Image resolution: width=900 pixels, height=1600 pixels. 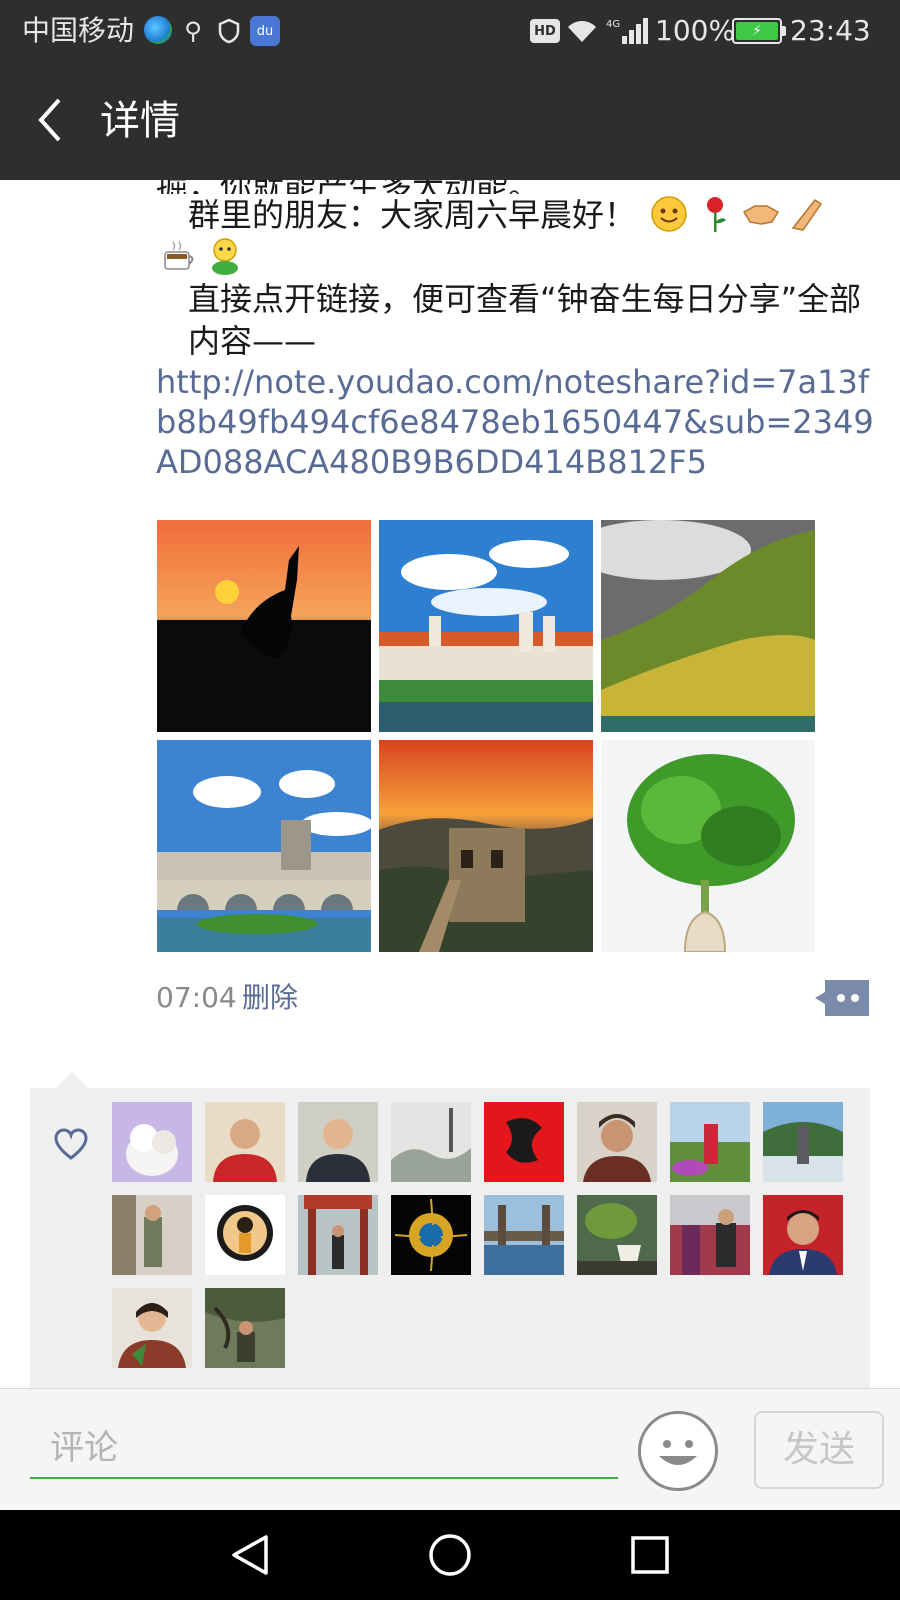 I want to click on clap-emoji, so click(x=807, y=214).